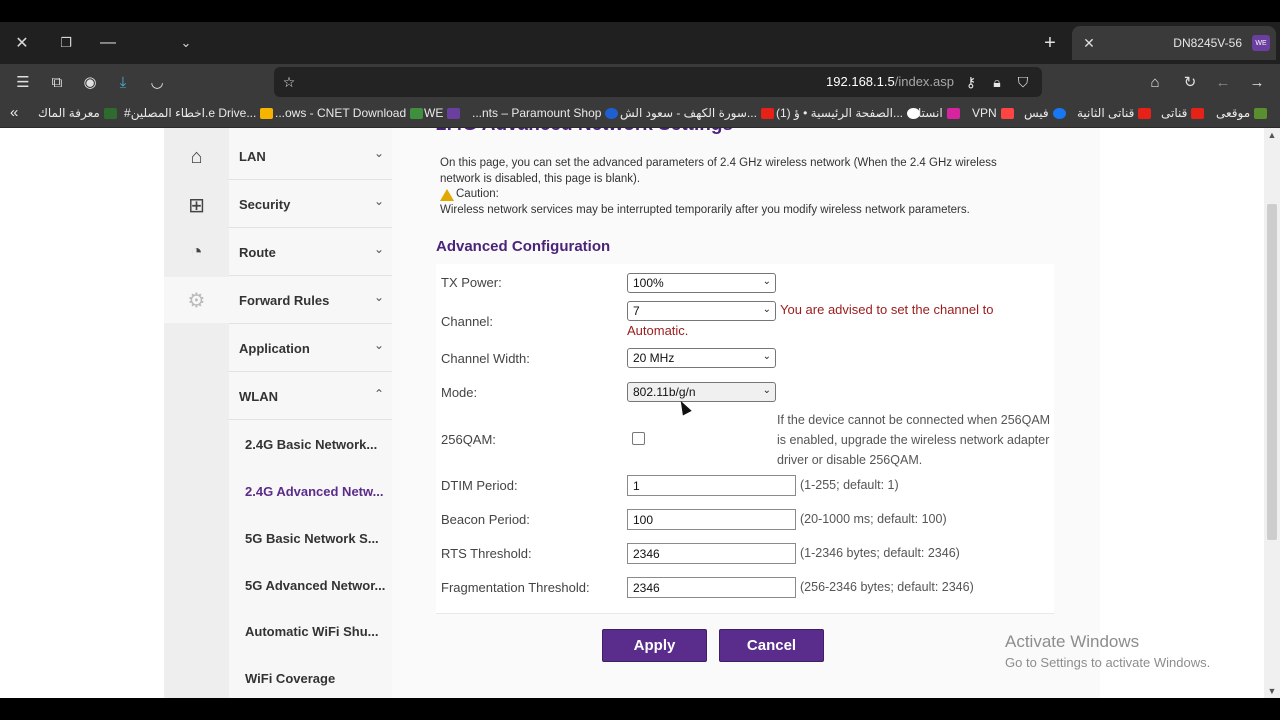 The height and width of the screenshot is (720, 1280). Describe the element at coordinates (890, 81) in the screenshot. I see `url-text: 192.168.1.5/index.asp` at that location.